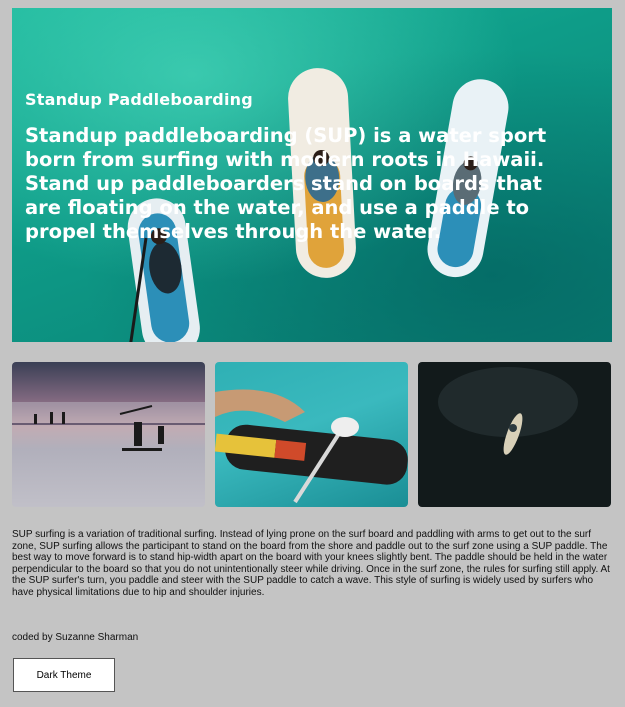 This screenshot has height=707, width=625. What do you see at coordinates (108, 454) in the screenshot?
I see `sunset-paddleboarders-image` at bounding box center [108, 454].